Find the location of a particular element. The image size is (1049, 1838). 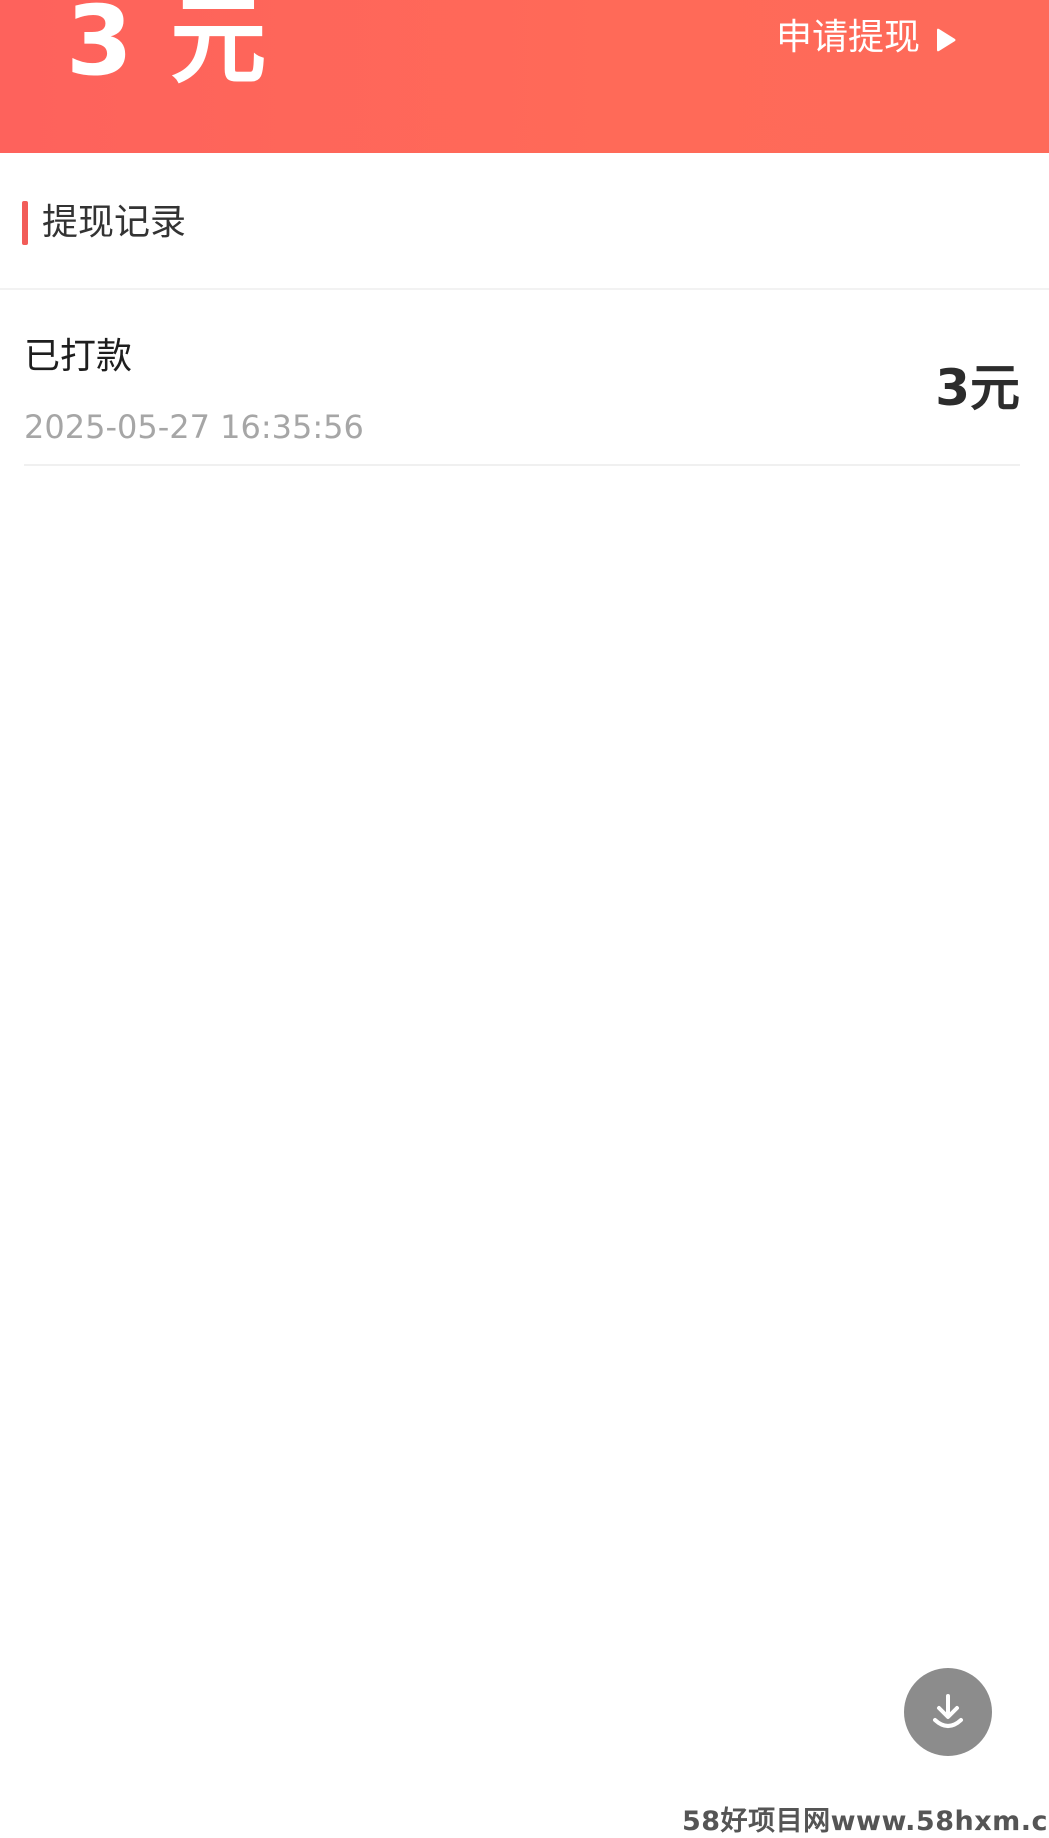

apply-withdraw-button: 申请提现 is located at coordinates (867, 34).